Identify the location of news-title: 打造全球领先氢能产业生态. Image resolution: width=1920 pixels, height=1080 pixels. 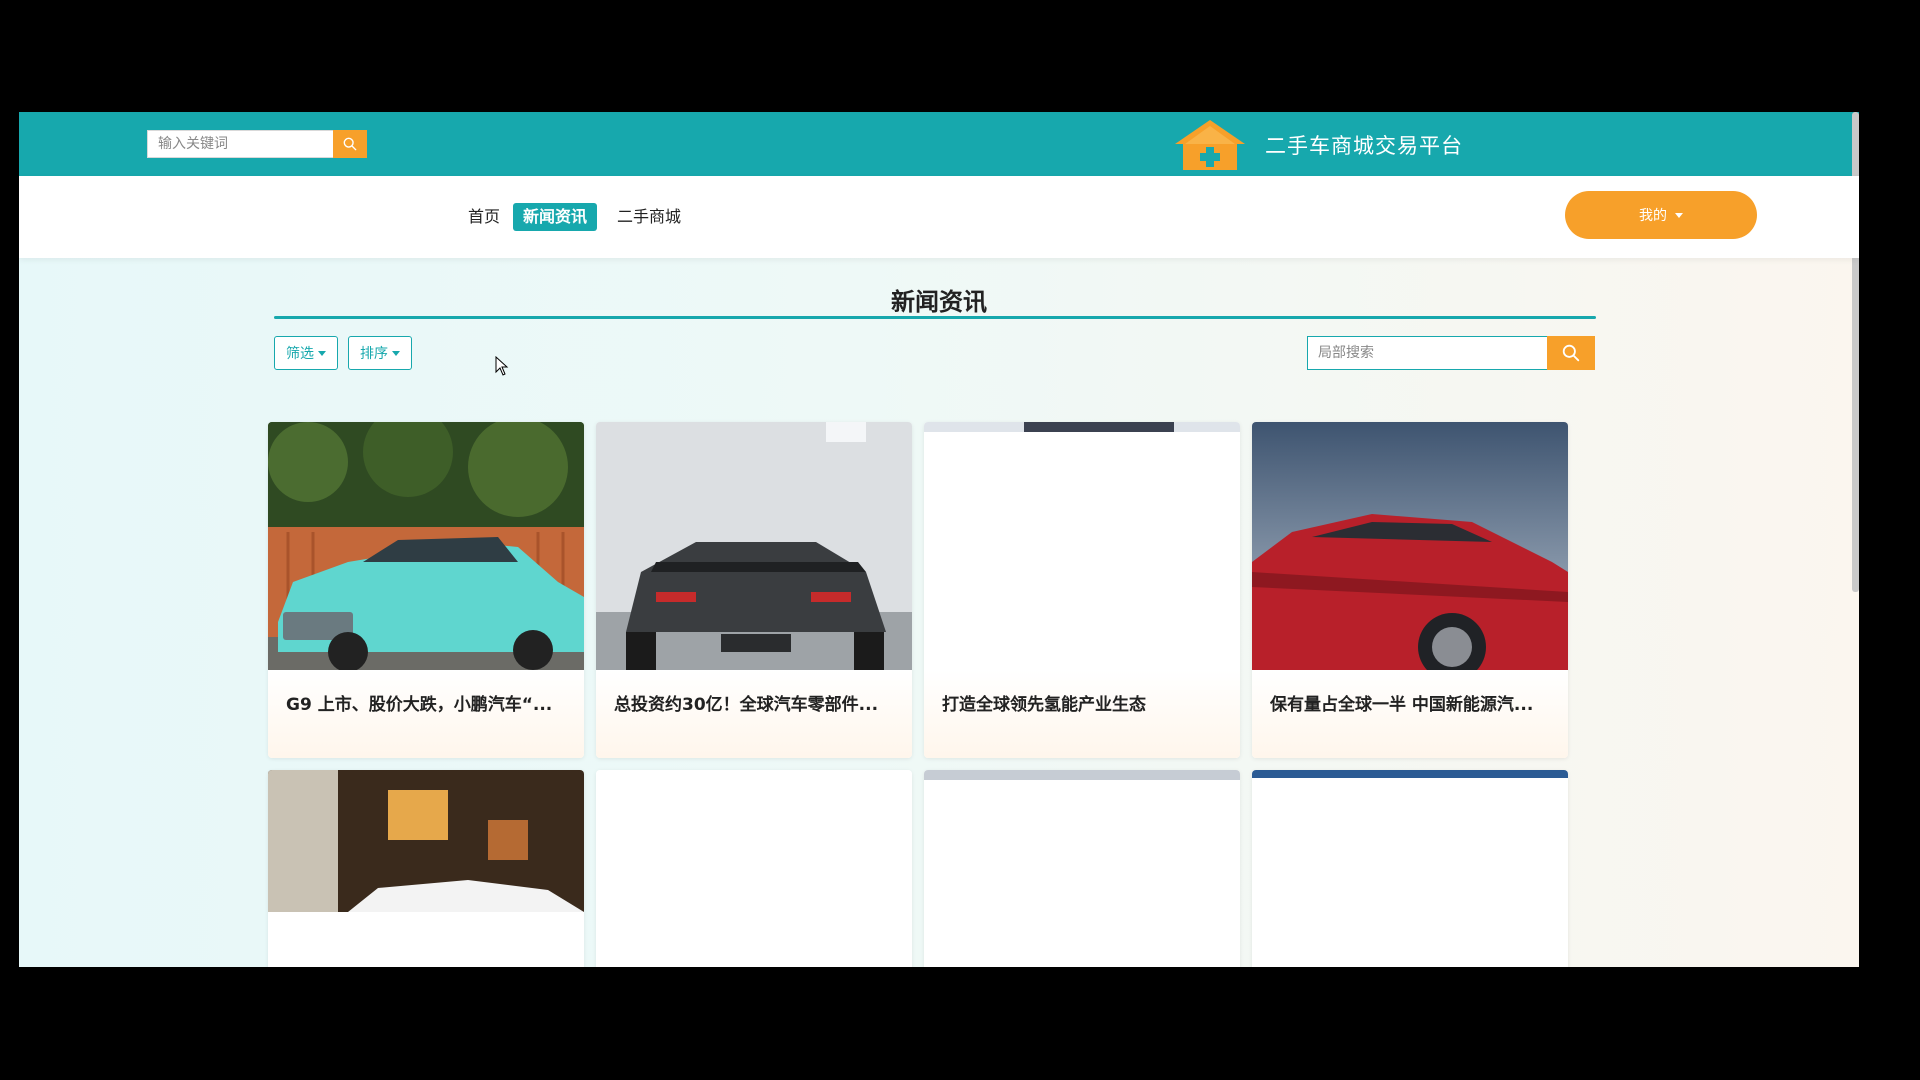
(1082, 714).